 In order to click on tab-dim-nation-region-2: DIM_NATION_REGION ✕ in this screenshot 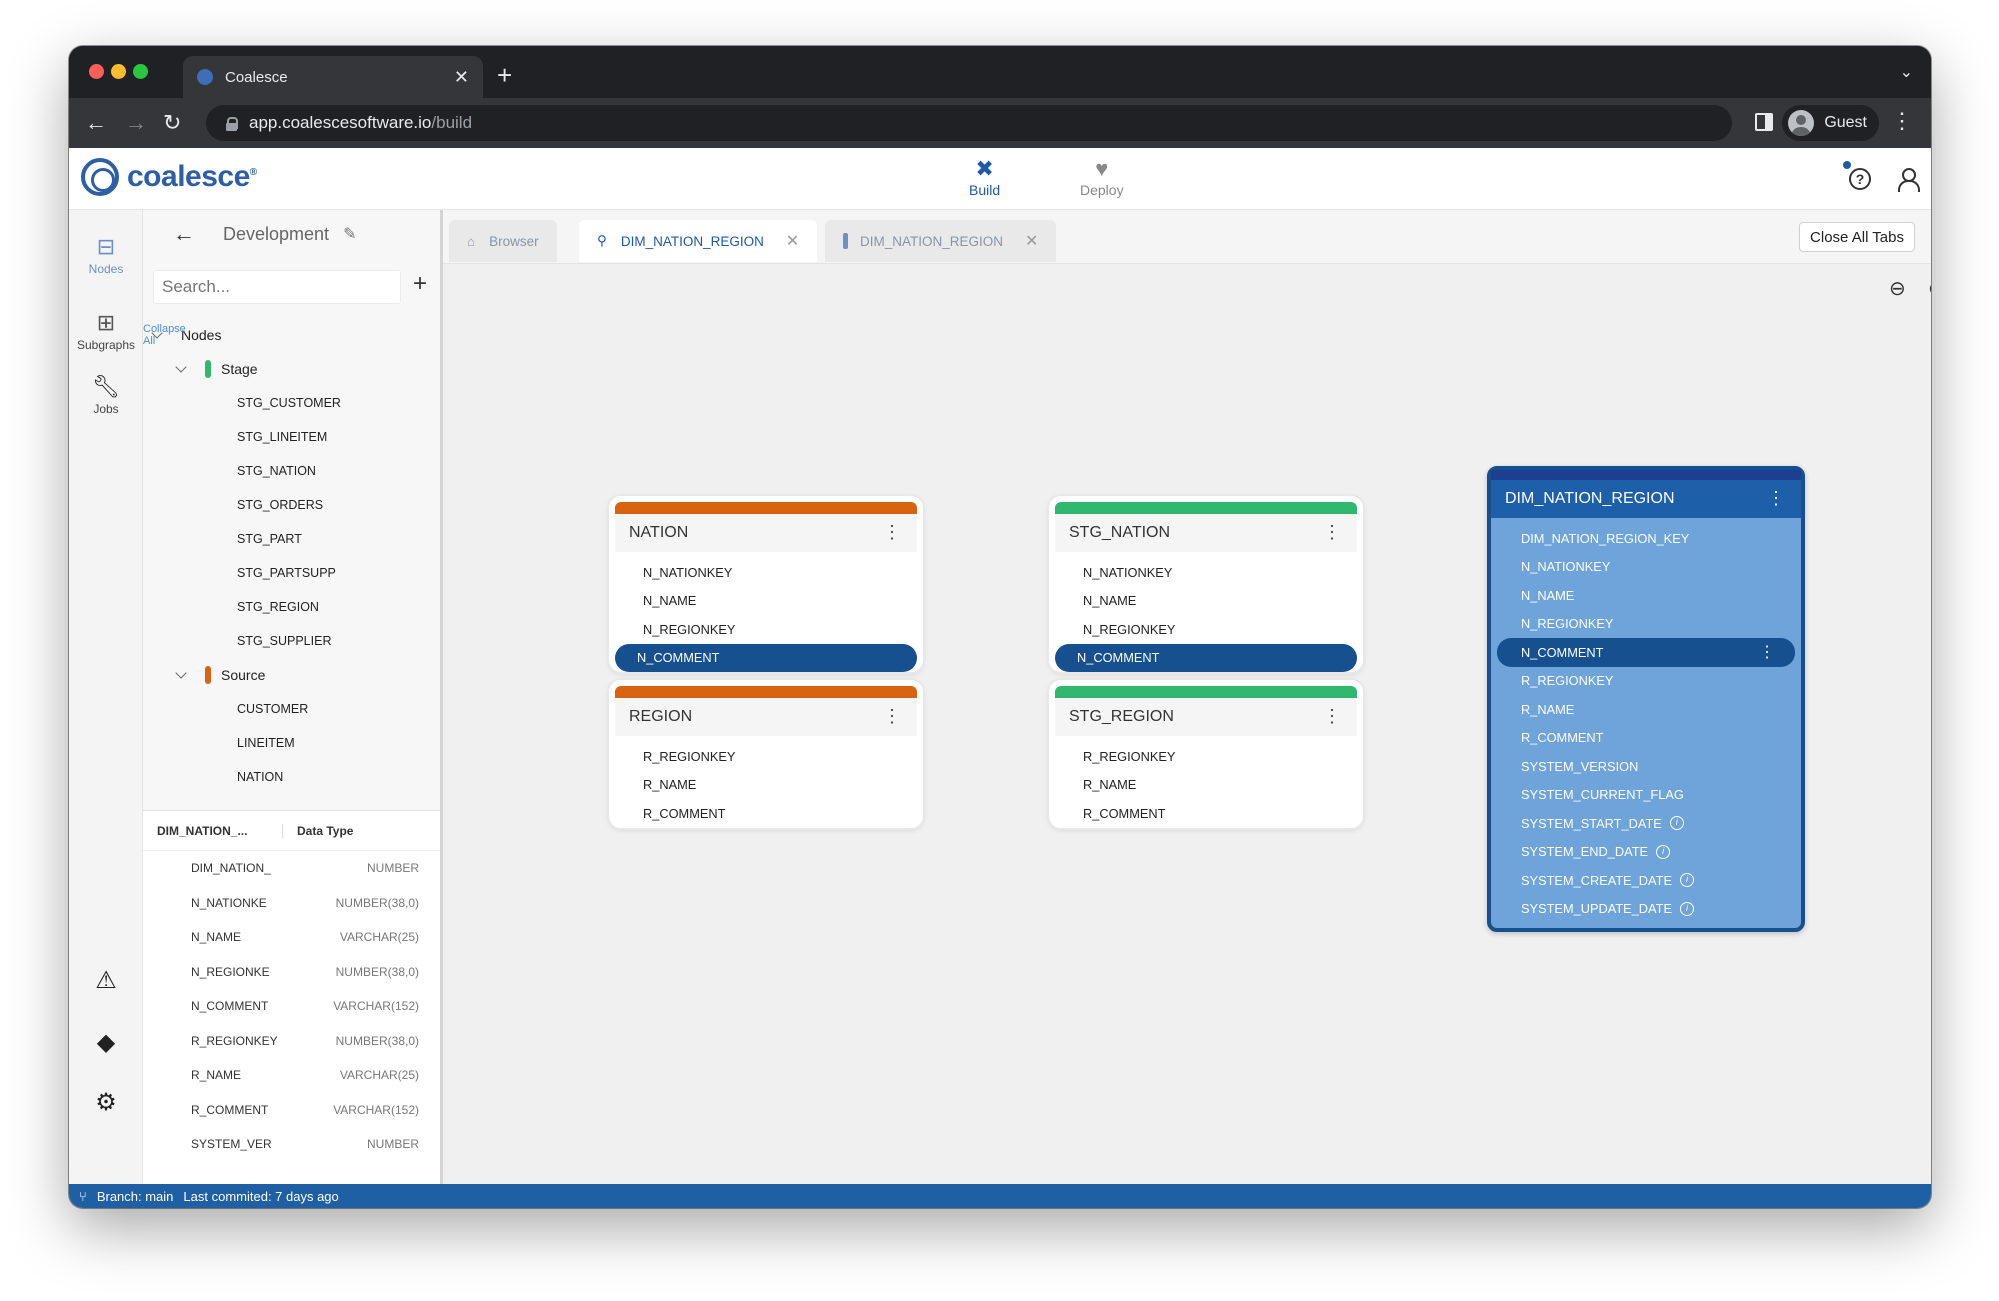, I will do `click(941, 241)`.